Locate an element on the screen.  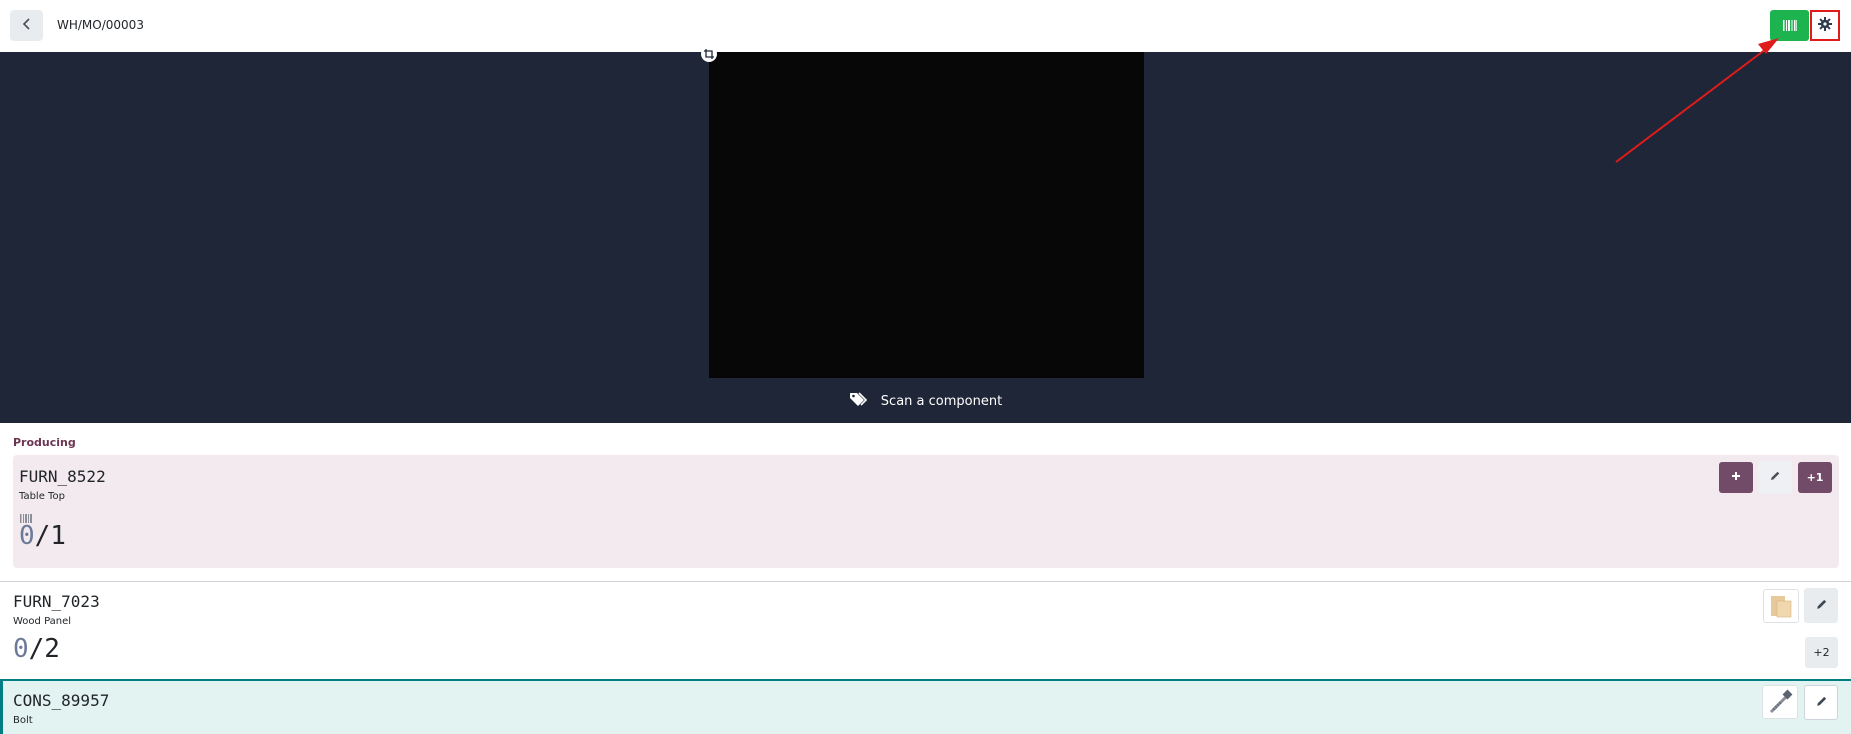
component-name: Bolt is located at coordinates (23, 720).